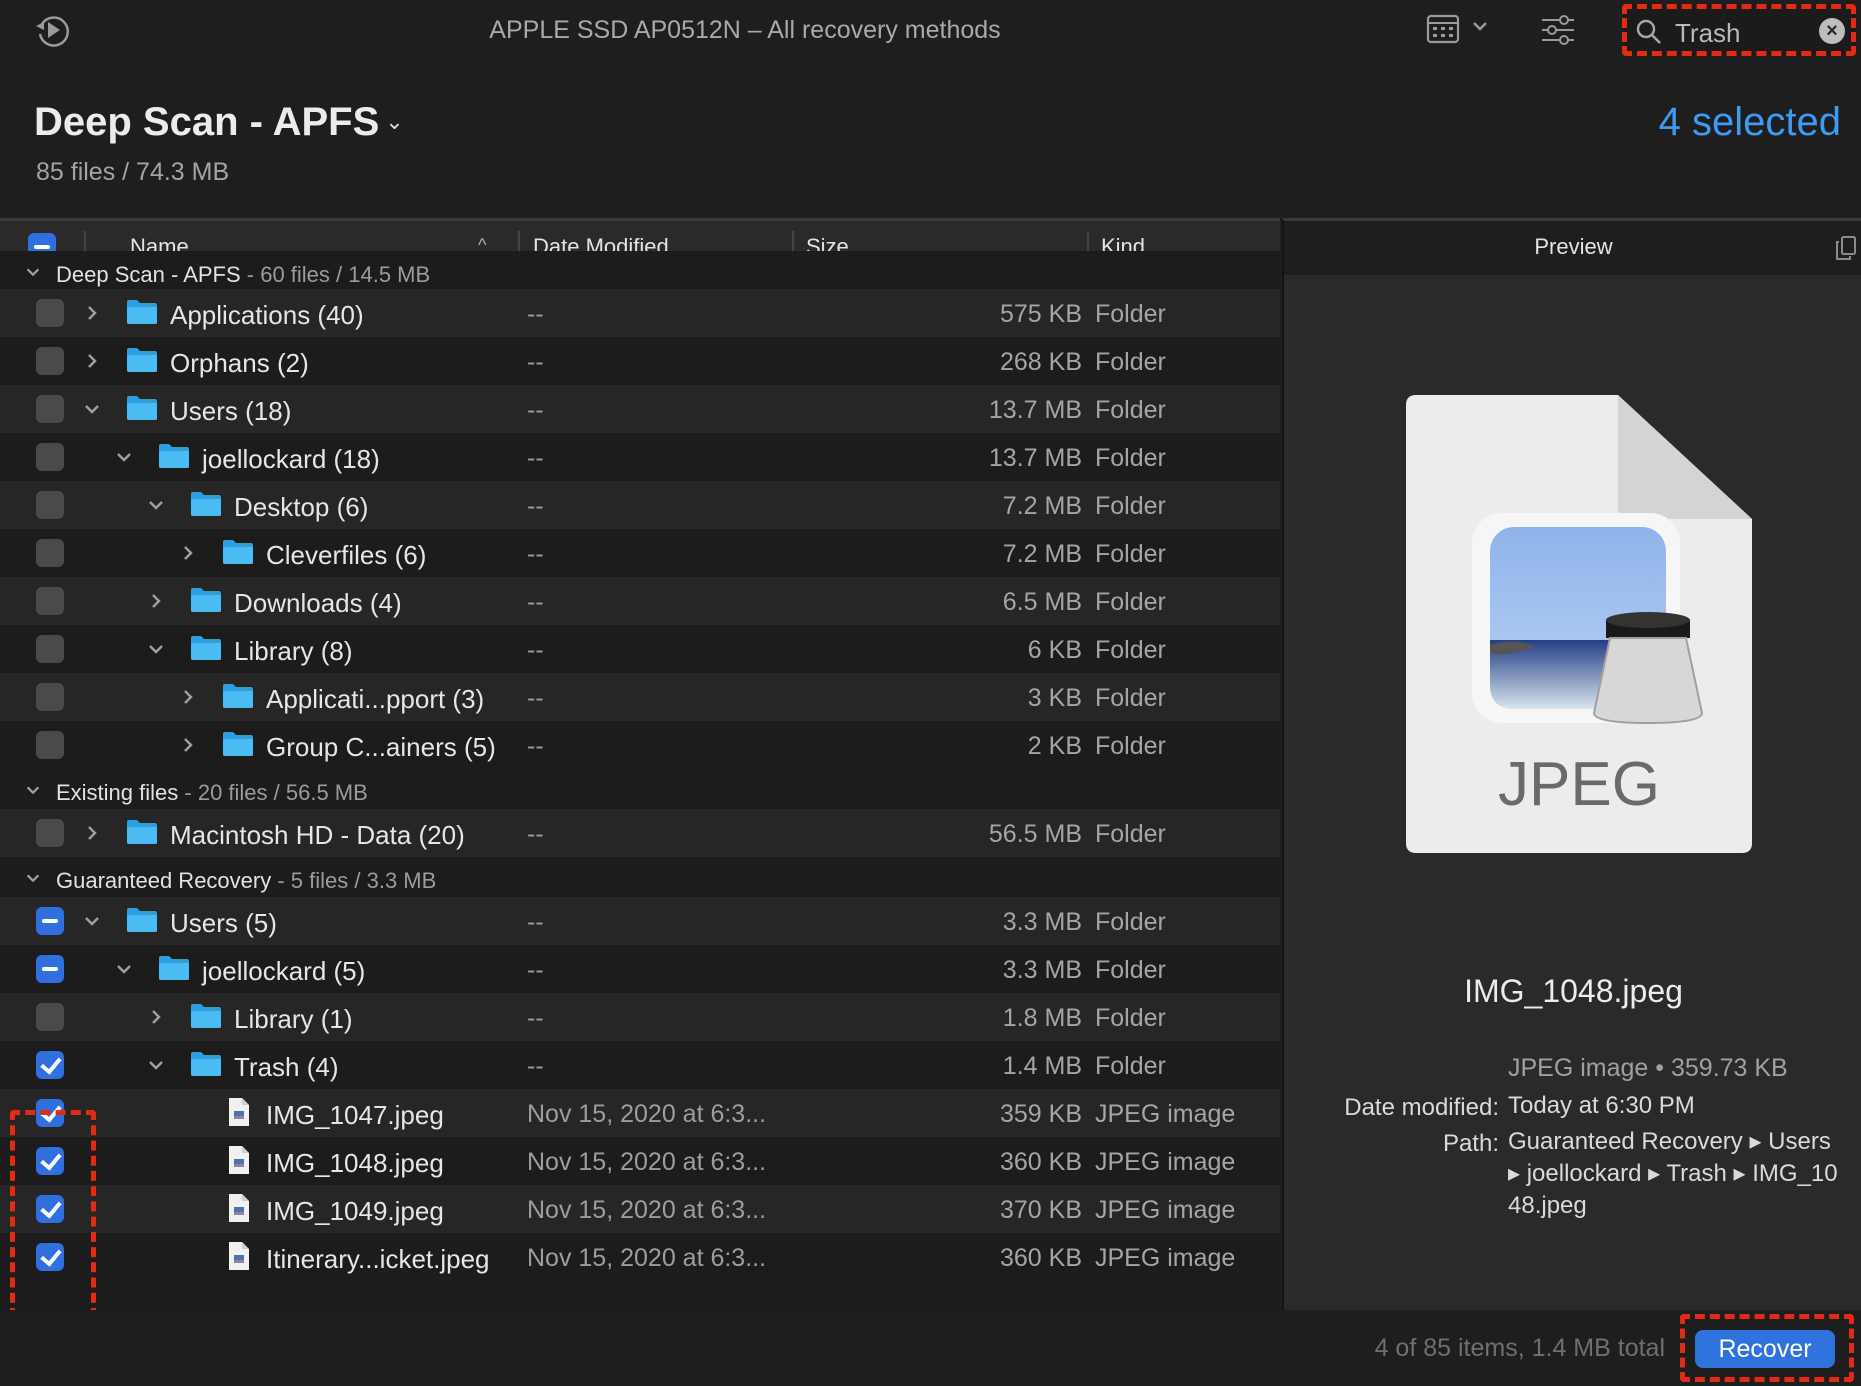 The height and width of the screenshot is (1386, 1861). Describe the element at coordinates (1054, 698) in the screenshot. I see `row-size: 3 KB` at that location.